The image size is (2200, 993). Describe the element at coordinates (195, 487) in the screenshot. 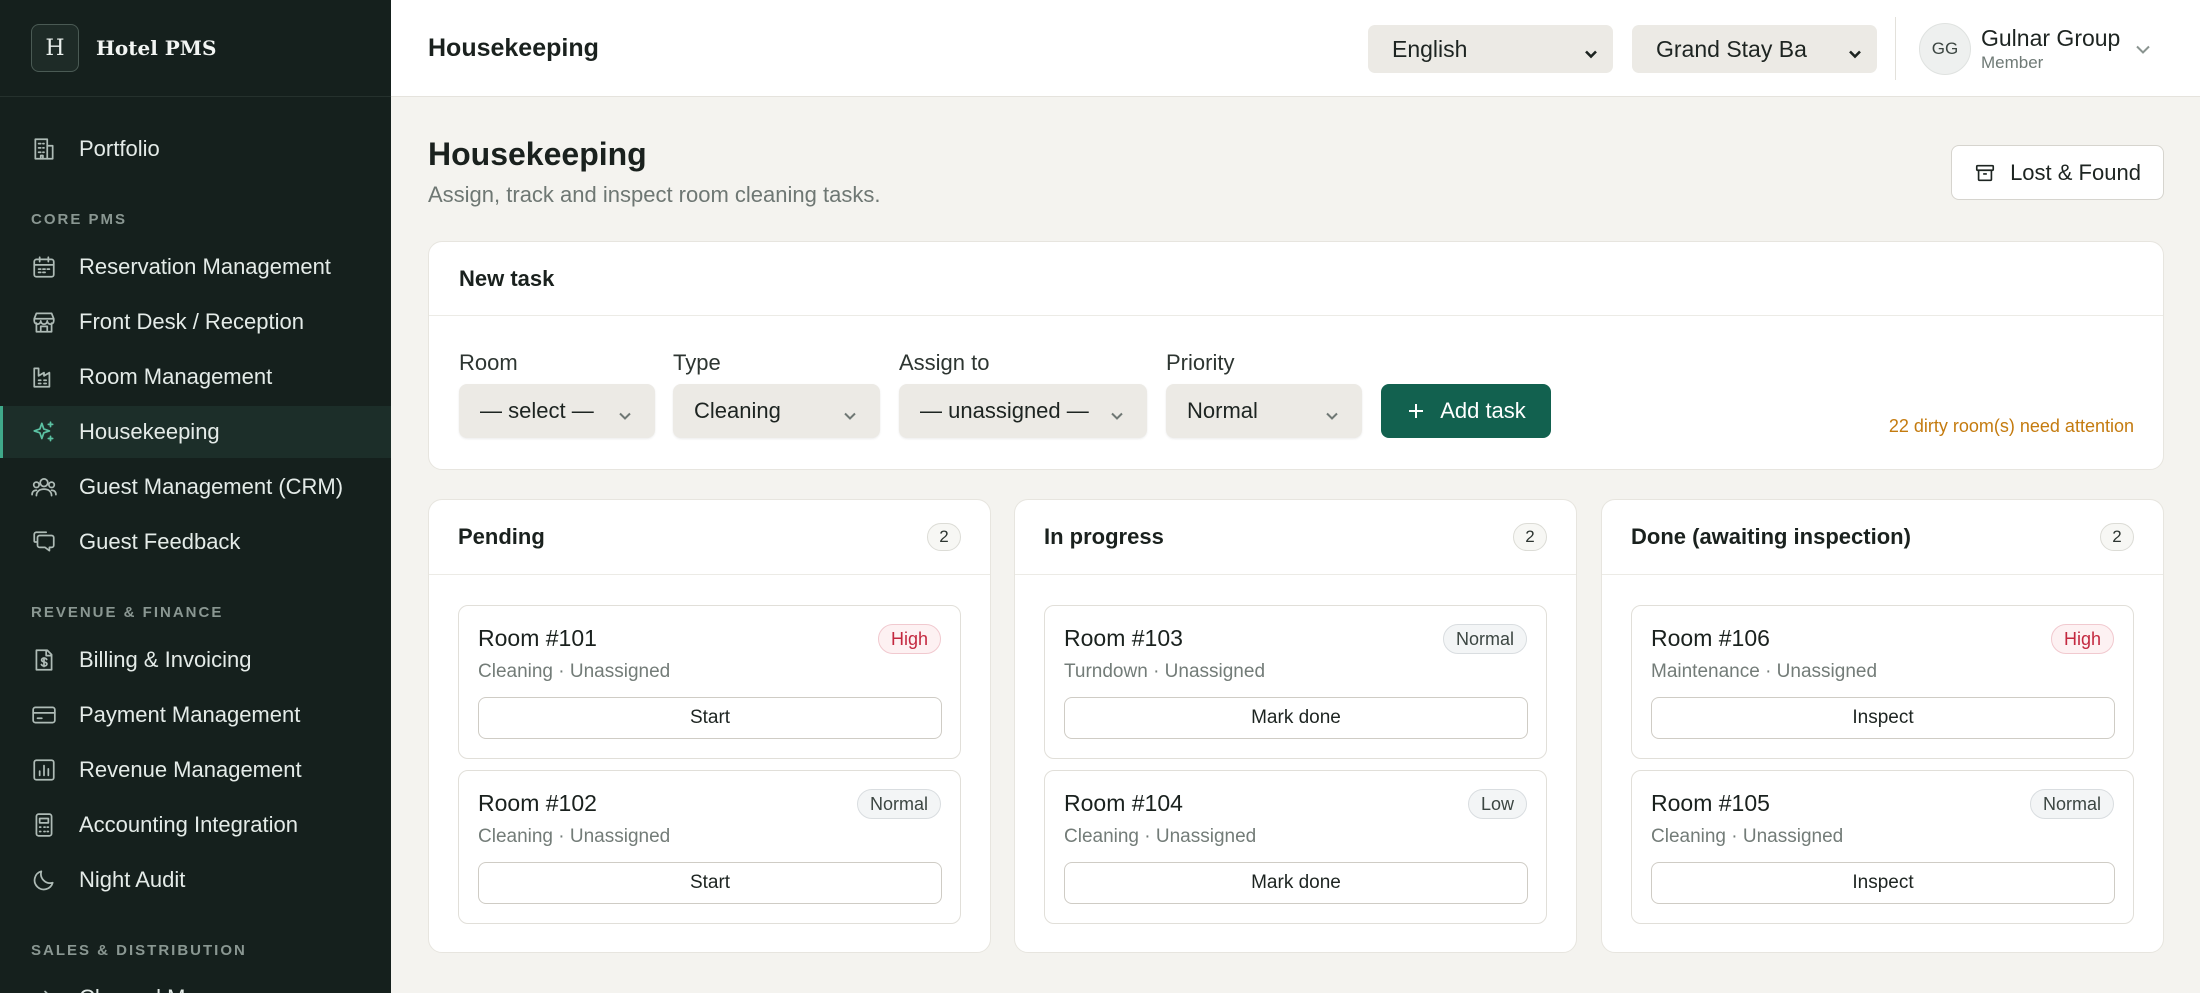

I see `sidebar-item-crm: Guest Management (CRM)` at that location.